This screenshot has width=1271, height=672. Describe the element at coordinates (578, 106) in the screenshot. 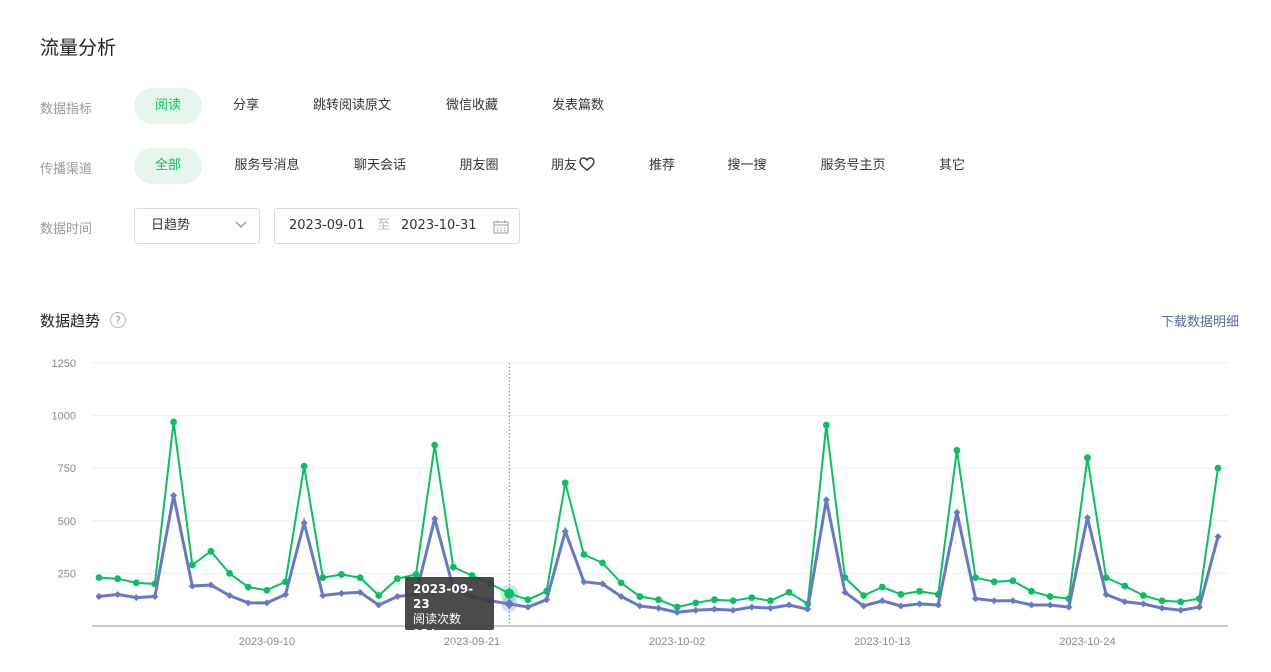

I see `metric-option-posts: 发表篇数` at that location.